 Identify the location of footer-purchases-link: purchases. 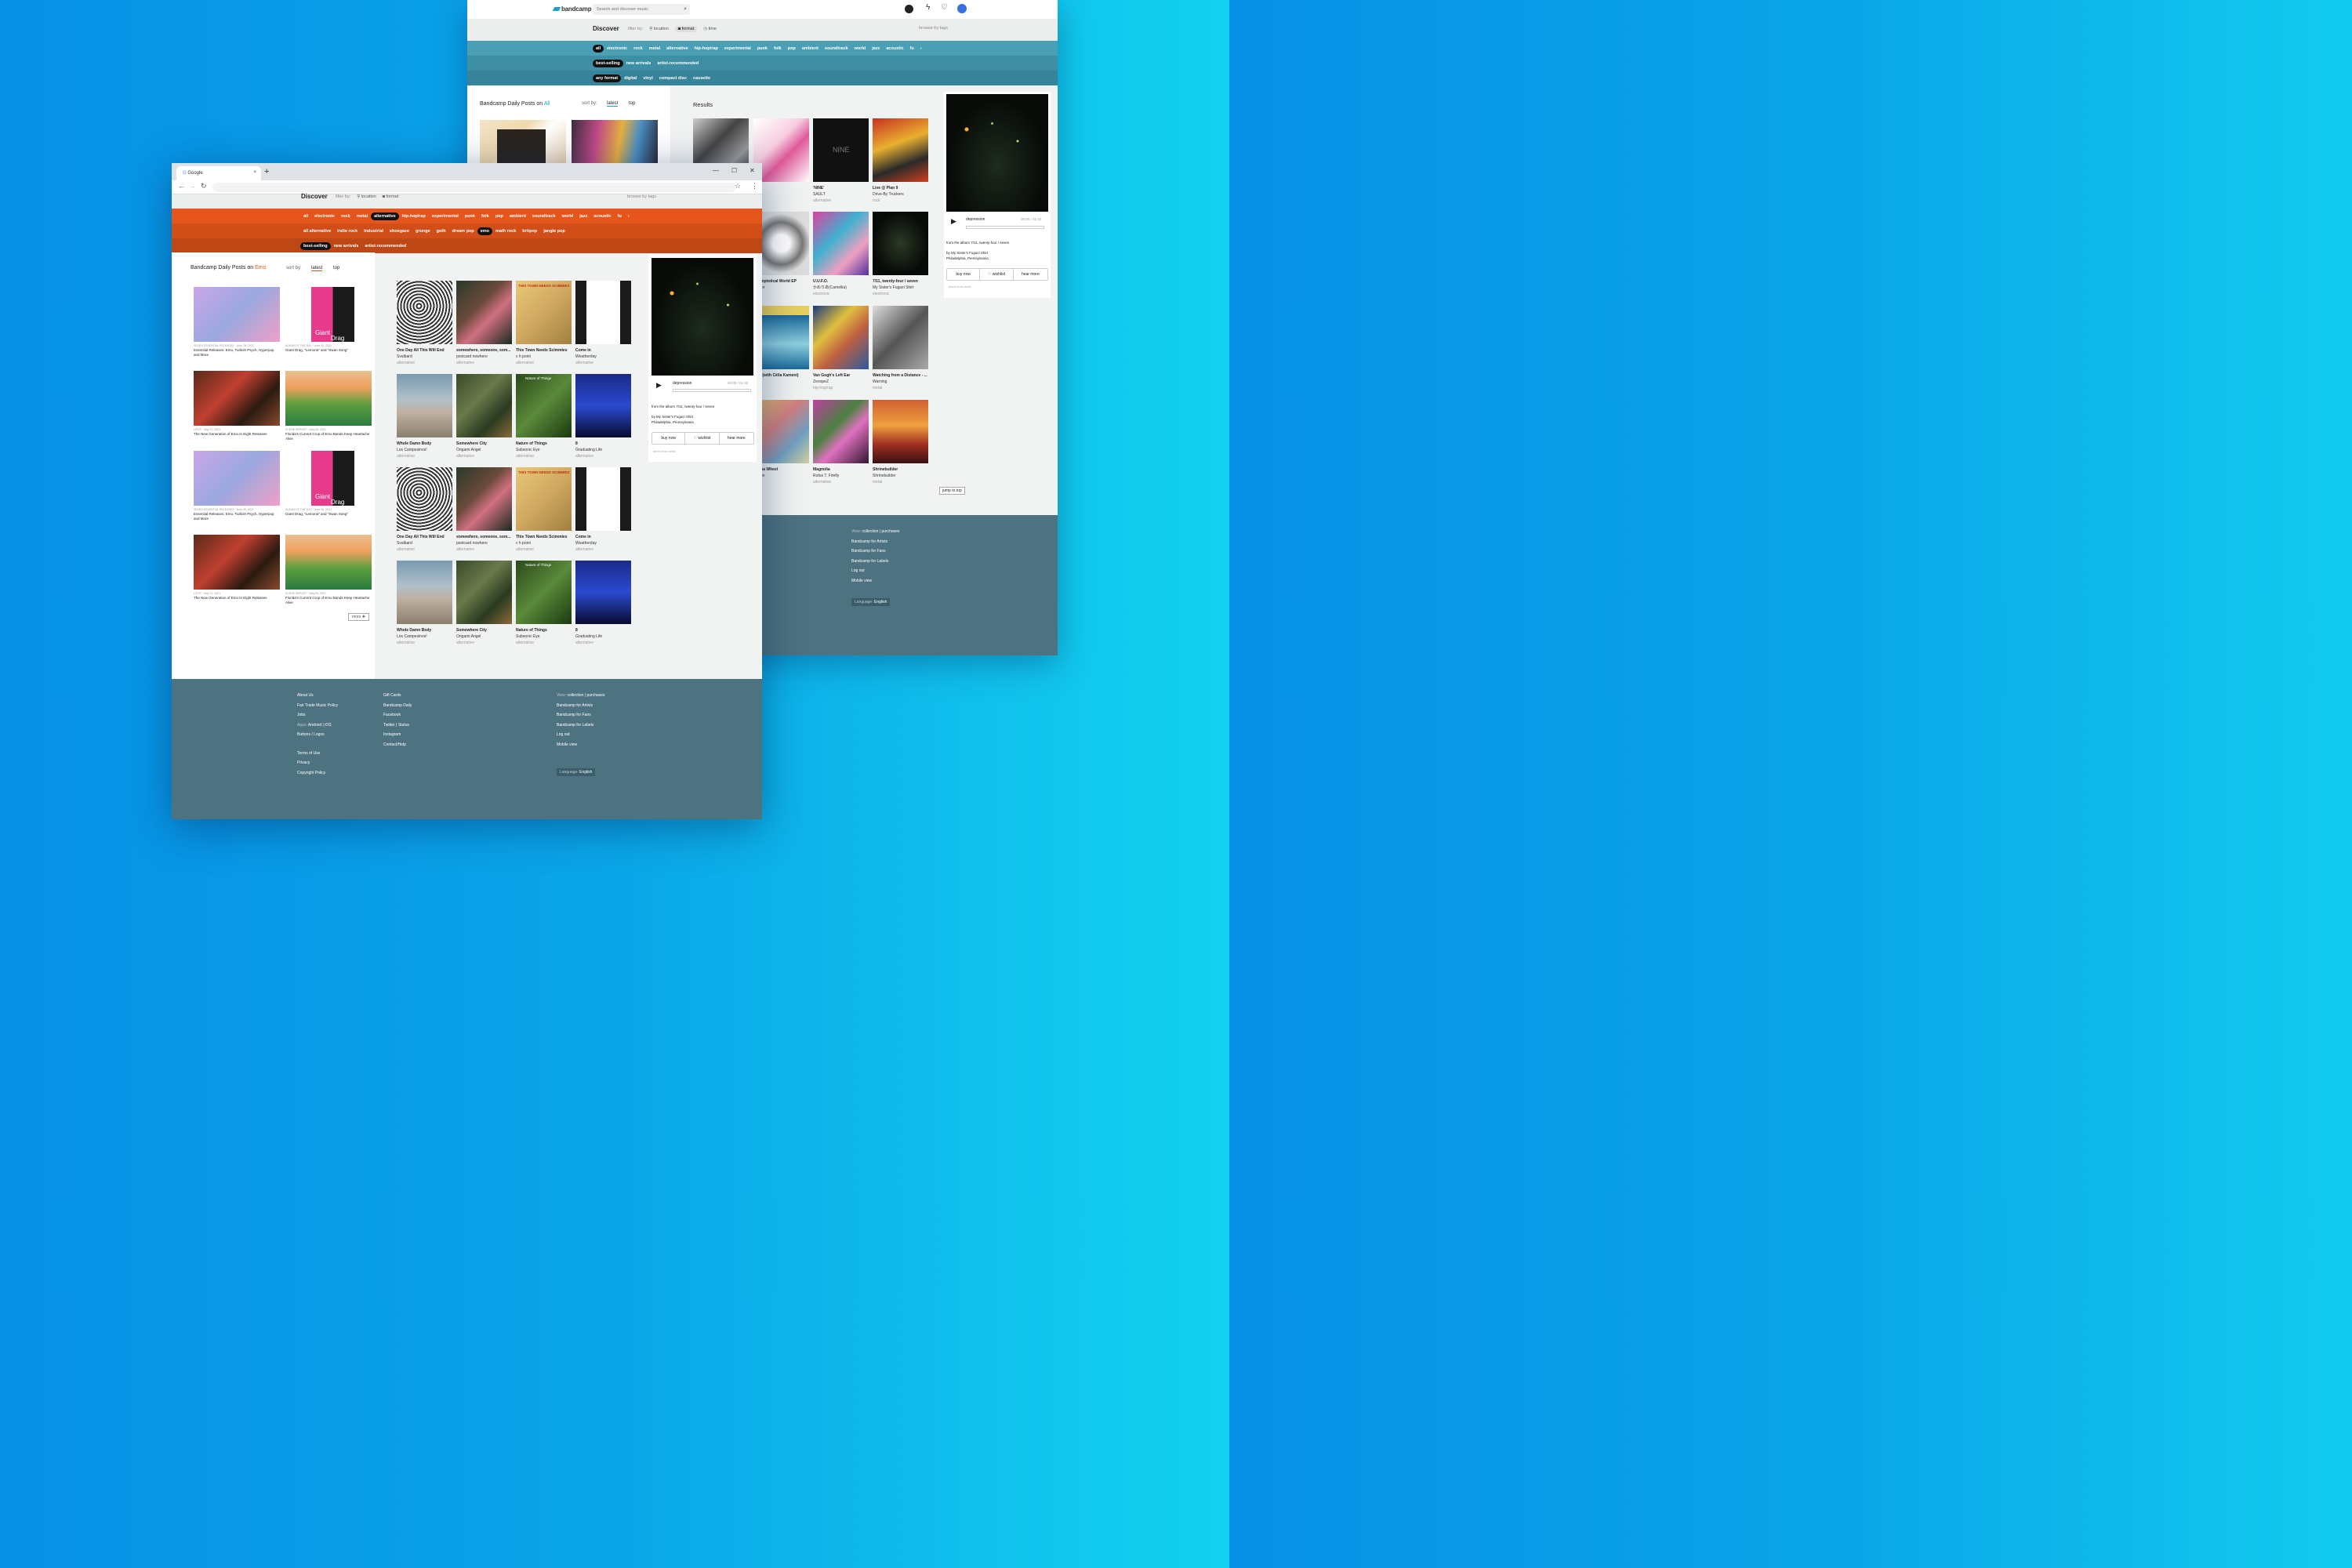
(890, 531).